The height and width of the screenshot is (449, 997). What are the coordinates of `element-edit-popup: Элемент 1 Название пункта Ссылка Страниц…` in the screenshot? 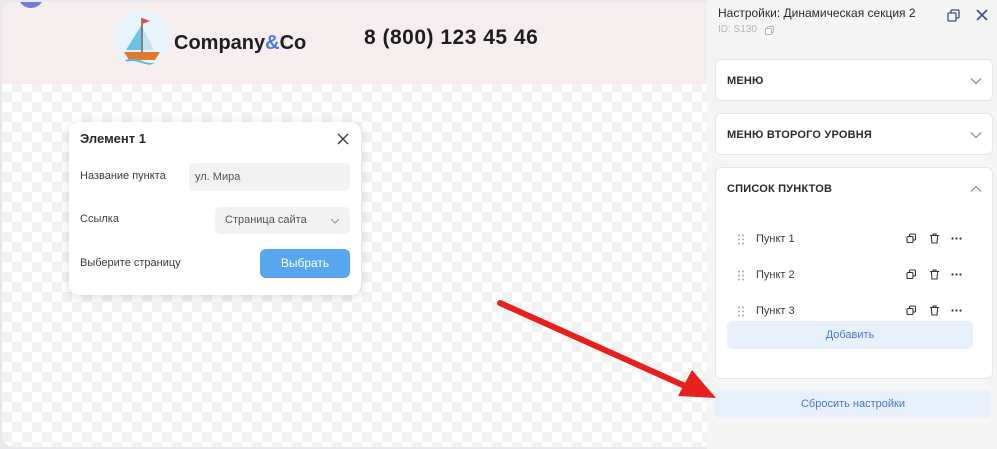 It's located at (215, 208).